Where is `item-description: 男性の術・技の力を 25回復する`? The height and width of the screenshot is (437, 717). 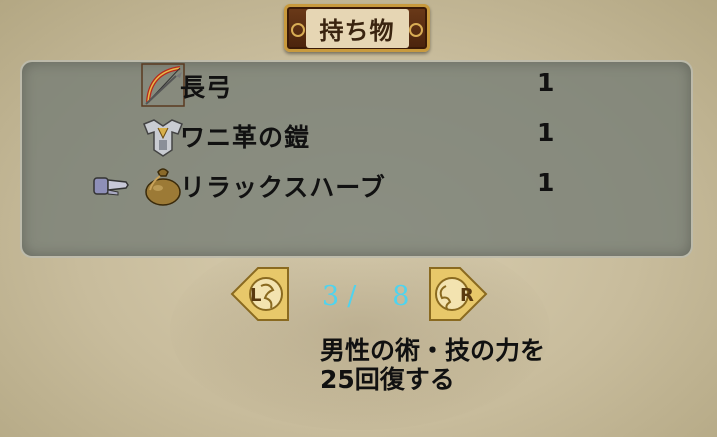 item-description: 男性の術・技の力を 25回復する is located at coordinates (432, 365).